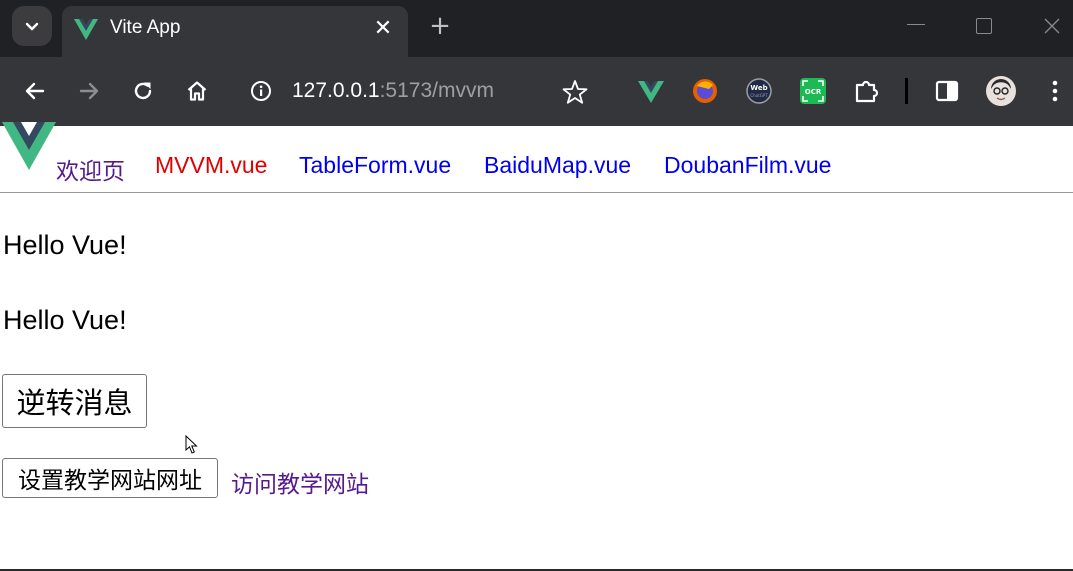 This screenshot has width=1073, height=571. I want to click on ocr-icon: OCR, so click(813, 91).